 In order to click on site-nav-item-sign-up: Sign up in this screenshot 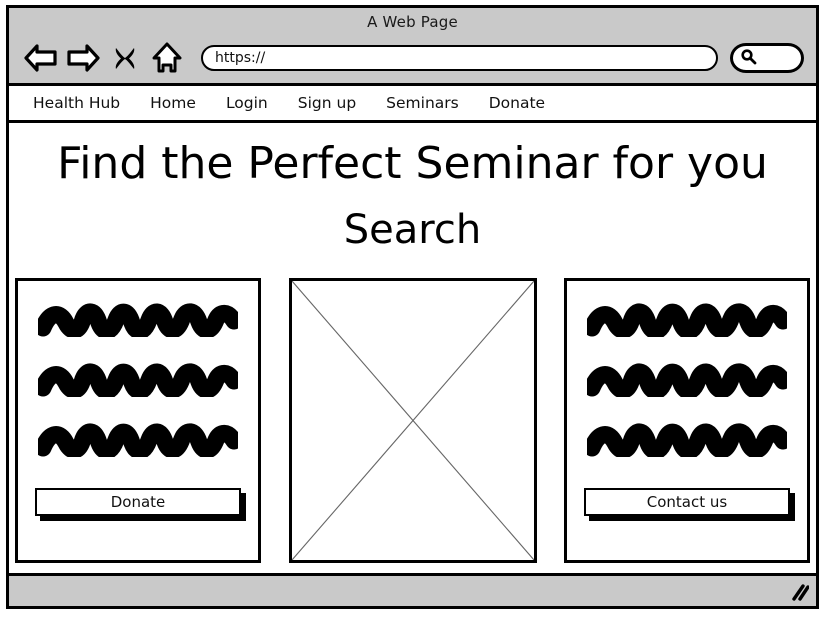, I will do `click(327, 103)`.